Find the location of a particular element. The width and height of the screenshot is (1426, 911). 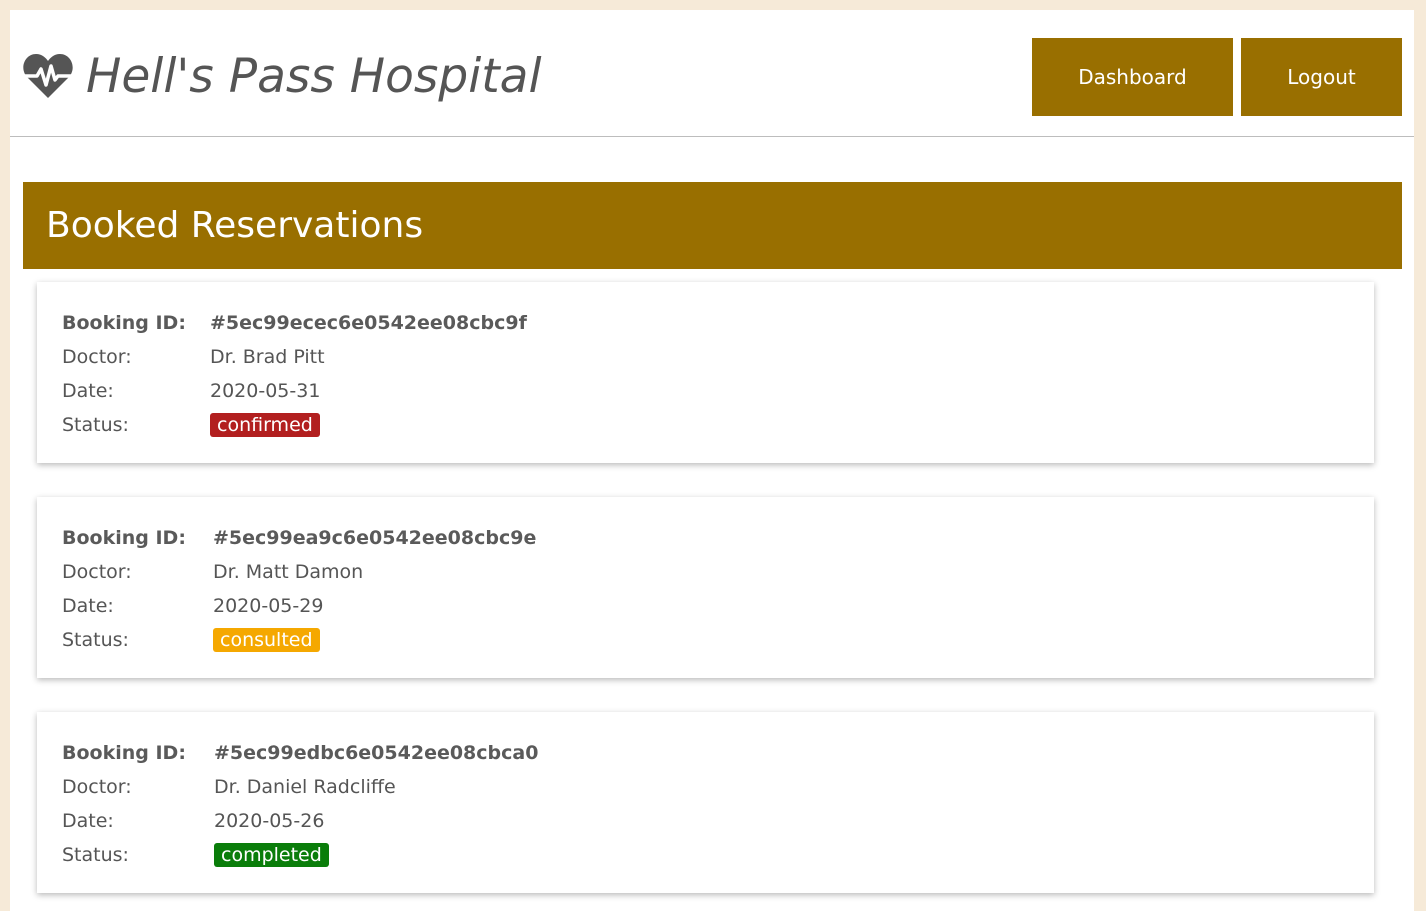

doctor-value: Dr. Daniel Radcliffe is located at coordinates (305, 787).